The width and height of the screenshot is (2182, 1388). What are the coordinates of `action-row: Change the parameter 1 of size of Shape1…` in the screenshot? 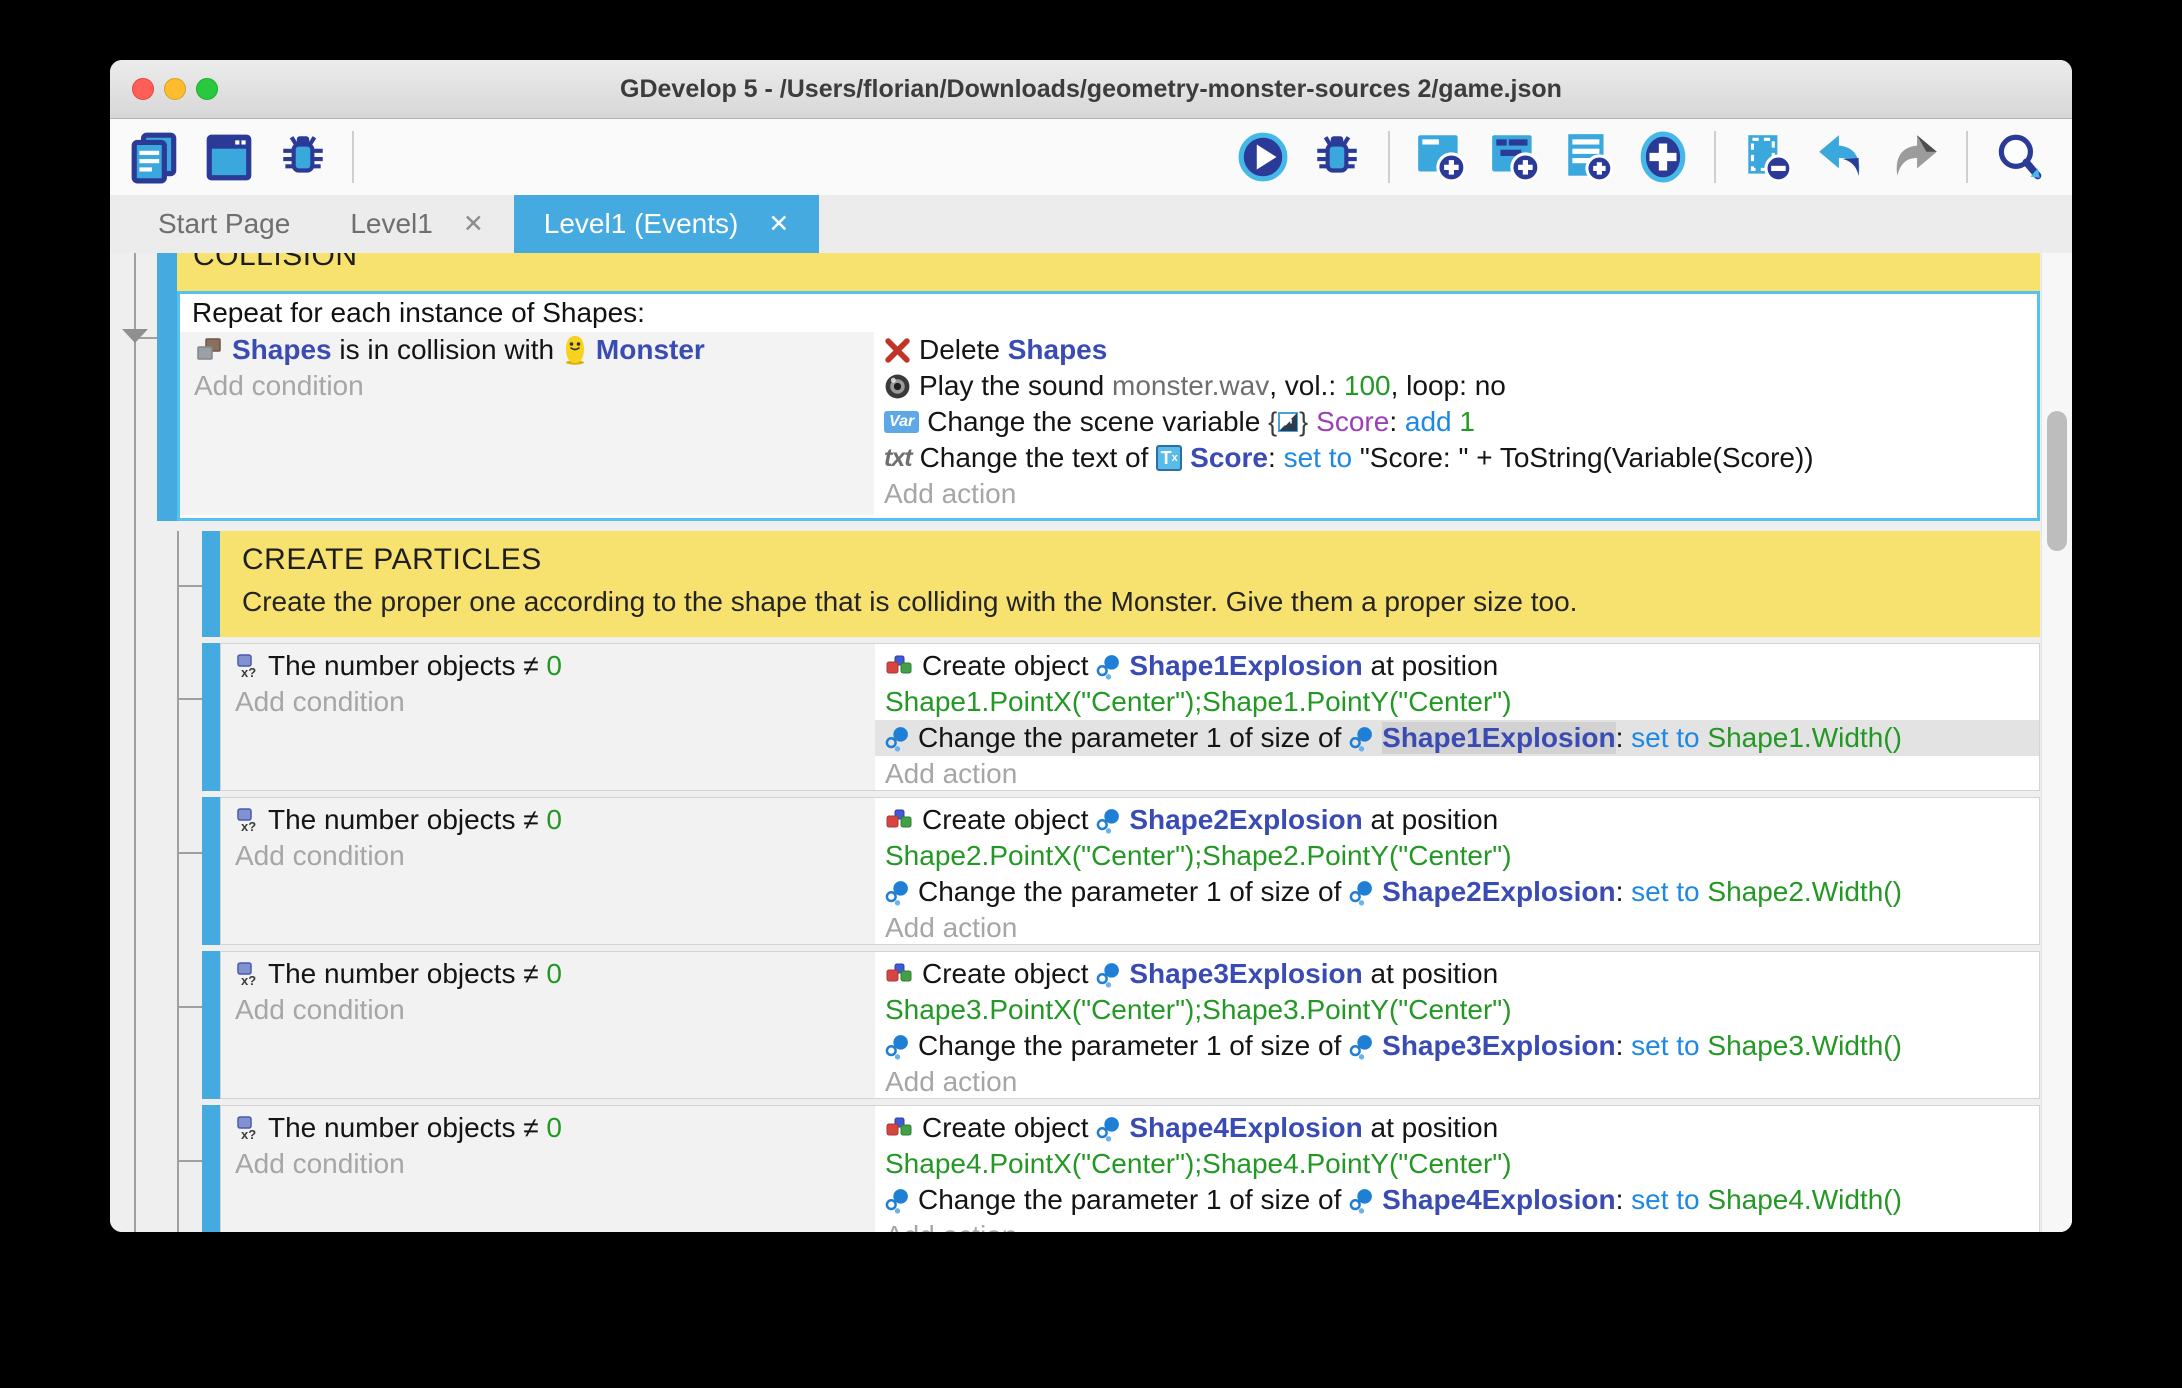 It's located at (1457, 738).